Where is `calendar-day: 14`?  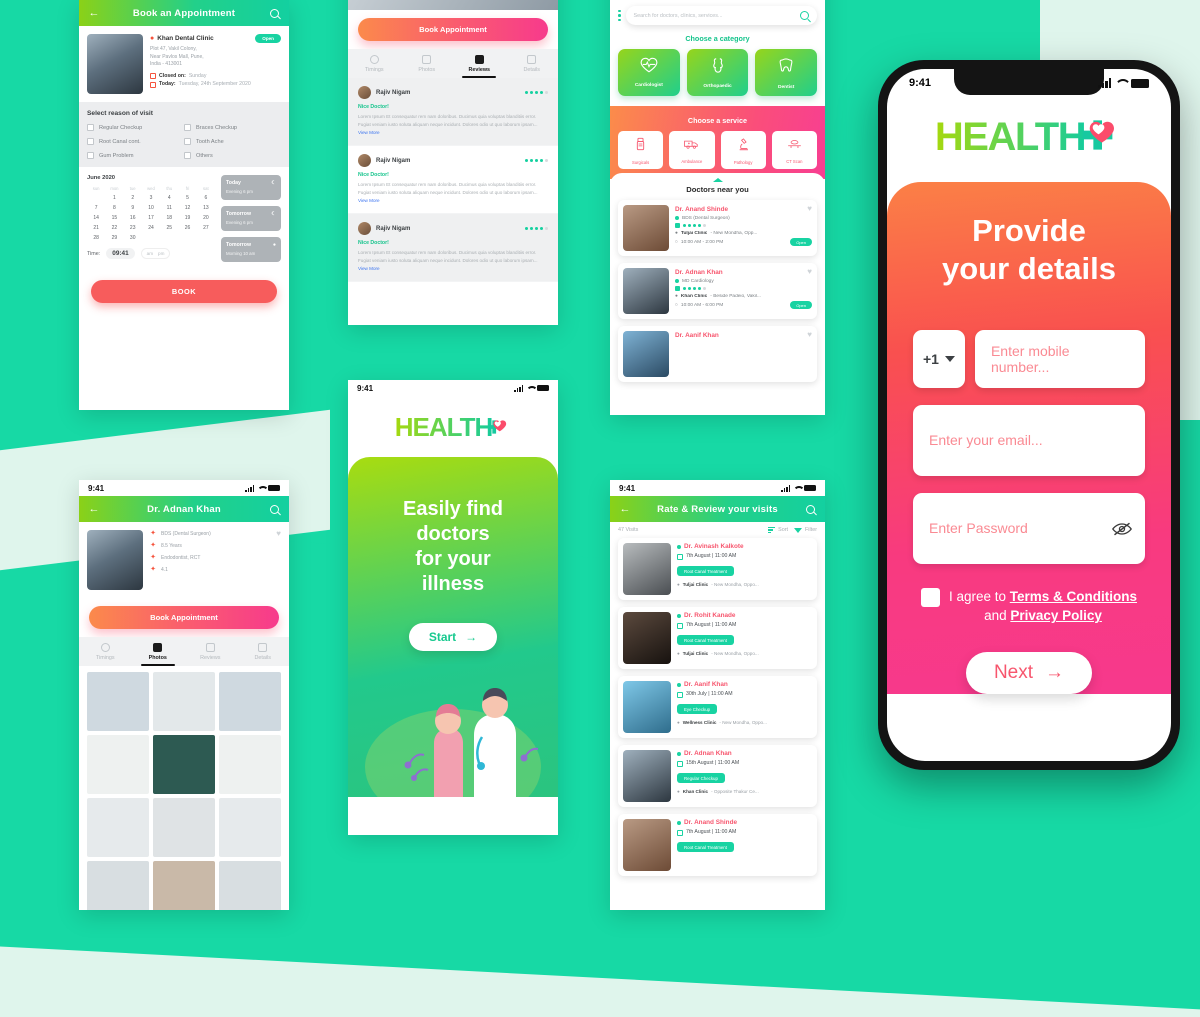 calendar-day: 14 is located at coordinates (96, 218).